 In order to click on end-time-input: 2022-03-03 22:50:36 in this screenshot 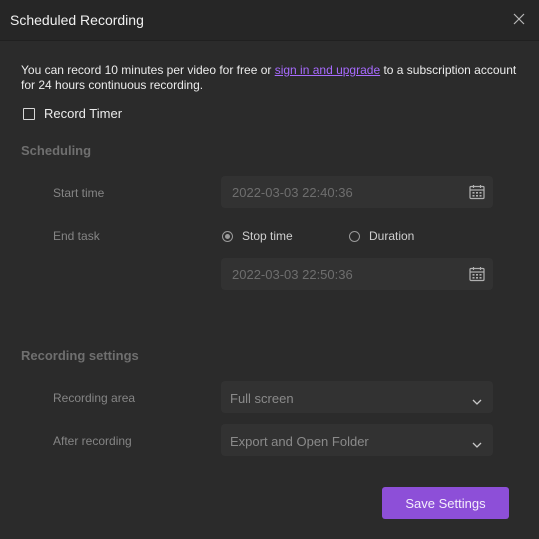, I will do `click(357, 274)`.